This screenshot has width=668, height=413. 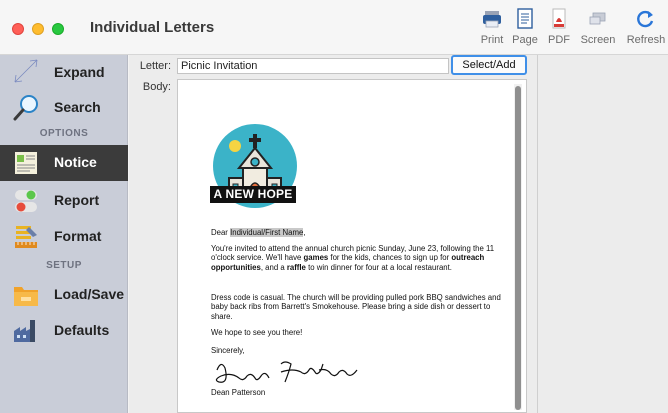 I want to click on window-title: Individual Letters, so click(x=152, y=27).